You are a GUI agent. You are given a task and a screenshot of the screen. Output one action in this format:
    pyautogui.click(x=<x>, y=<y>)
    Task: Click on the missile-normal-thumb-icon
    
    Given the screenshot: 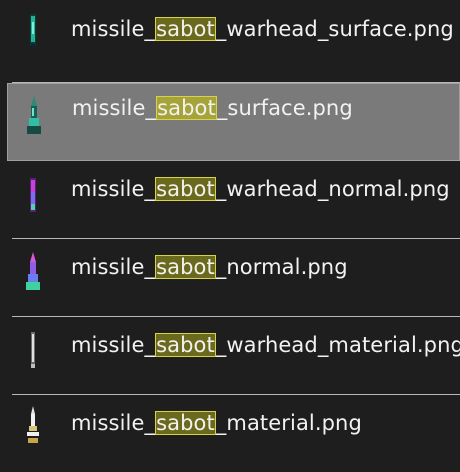 What is the action you would take?
    pyautogui.click(x=33, y=271)
    